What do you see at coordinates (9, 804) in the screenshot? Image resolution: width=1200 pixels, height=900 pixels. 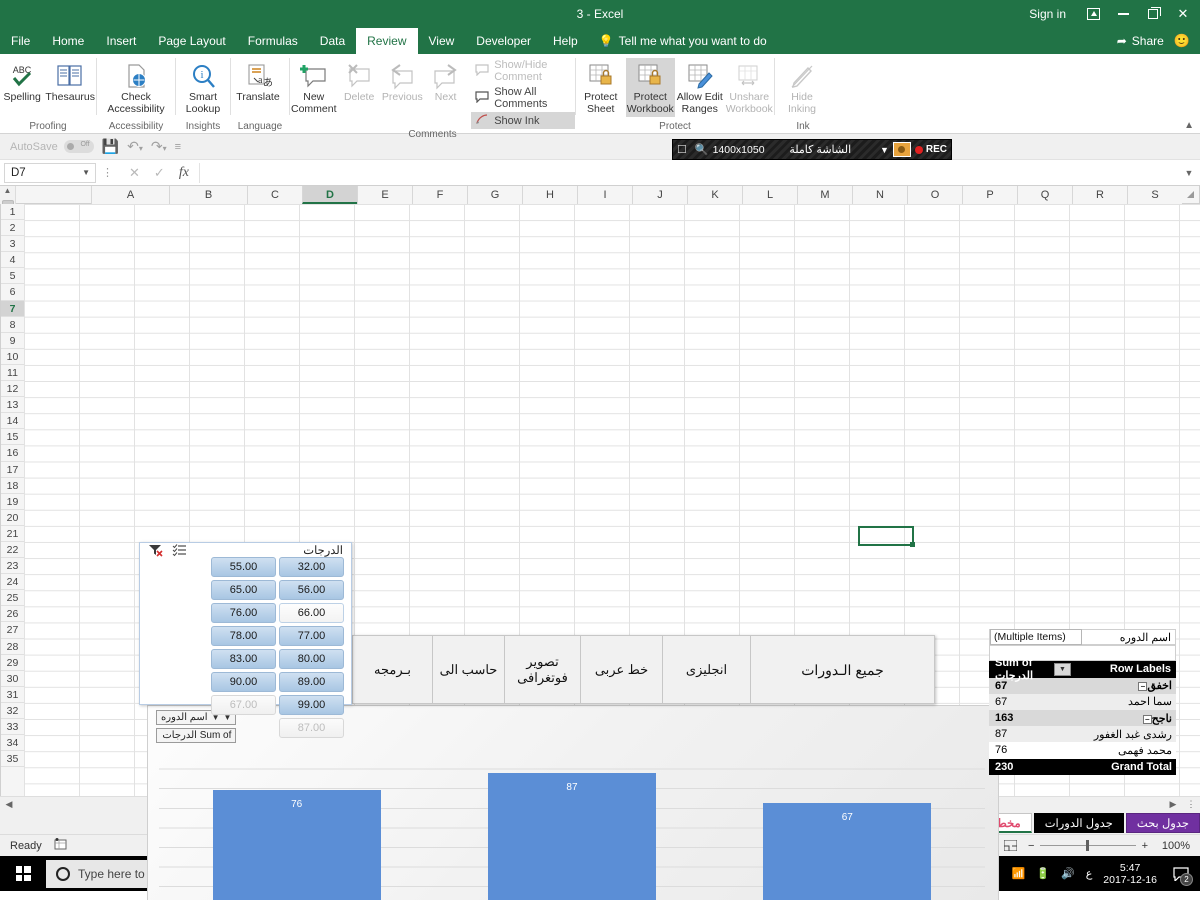 I see `scroll-left-icon: ◀` at bounding box center [9, 804].